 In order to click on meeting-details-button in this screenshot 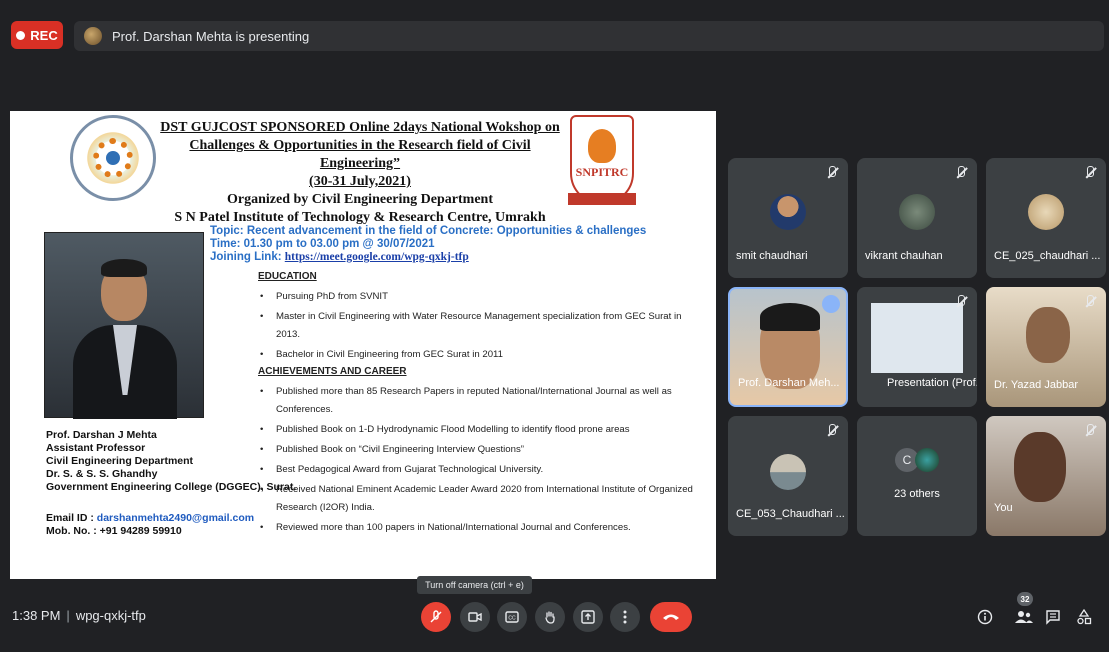, I will do `click(985, 617)`.